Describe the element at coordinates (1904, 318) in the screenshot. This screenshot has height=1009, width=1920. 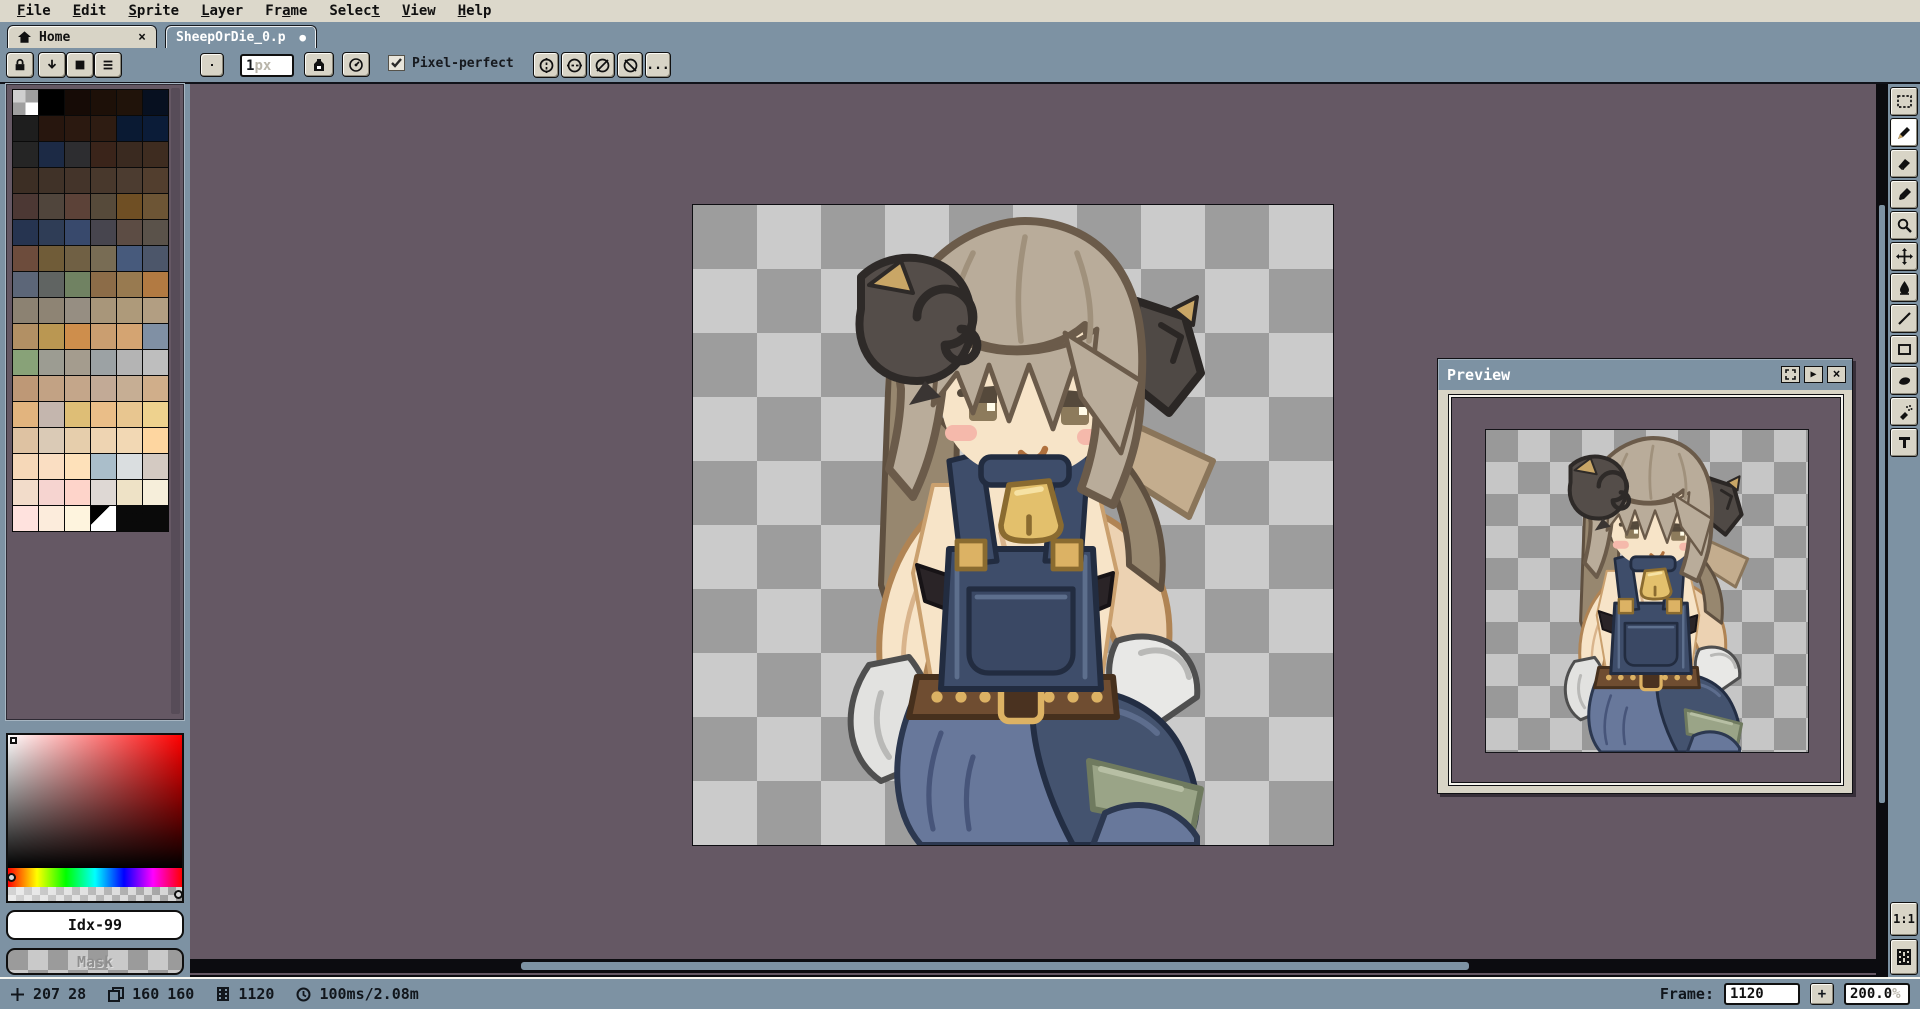
I see `line-tool` at that location.